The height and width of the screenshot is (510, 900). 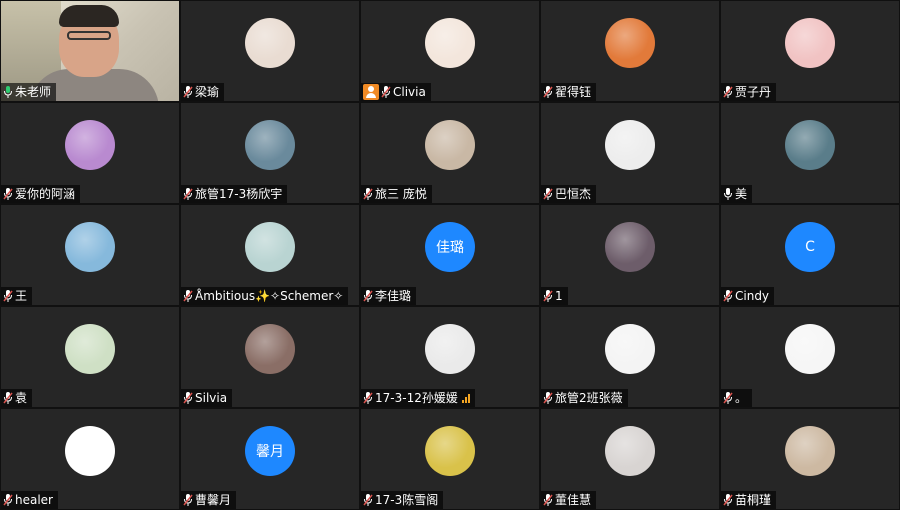 What do you see at coordinates (810, 349) in the screenshot?
I see `manga-face-avatar` at bounding box center [810, 349].